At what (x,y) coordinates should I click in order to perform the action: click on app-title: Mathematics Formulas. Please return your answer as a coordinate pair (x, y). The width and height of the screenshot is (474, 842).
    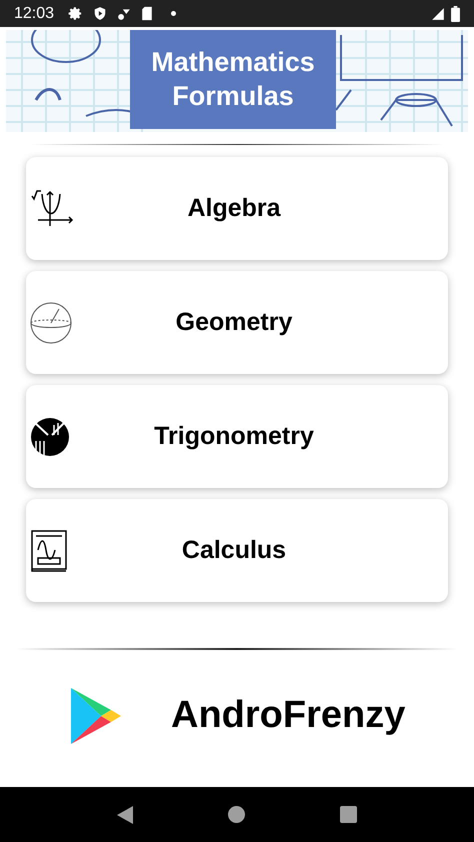
    Looking at the image, I should click on (233, 79).